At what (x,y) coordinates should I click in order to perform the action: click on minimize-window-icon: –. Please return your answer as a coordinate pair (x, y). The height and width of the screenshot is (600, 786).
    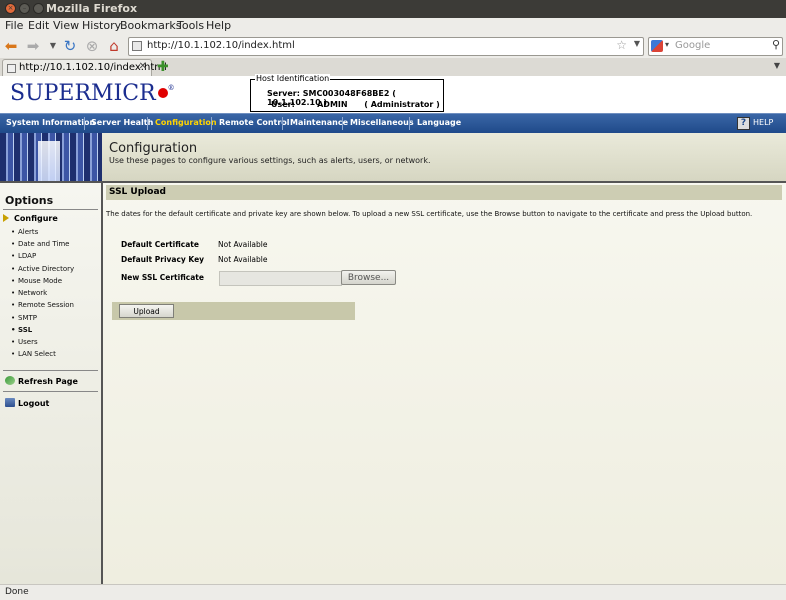
    Looking at the image, I should click on (24, 8).